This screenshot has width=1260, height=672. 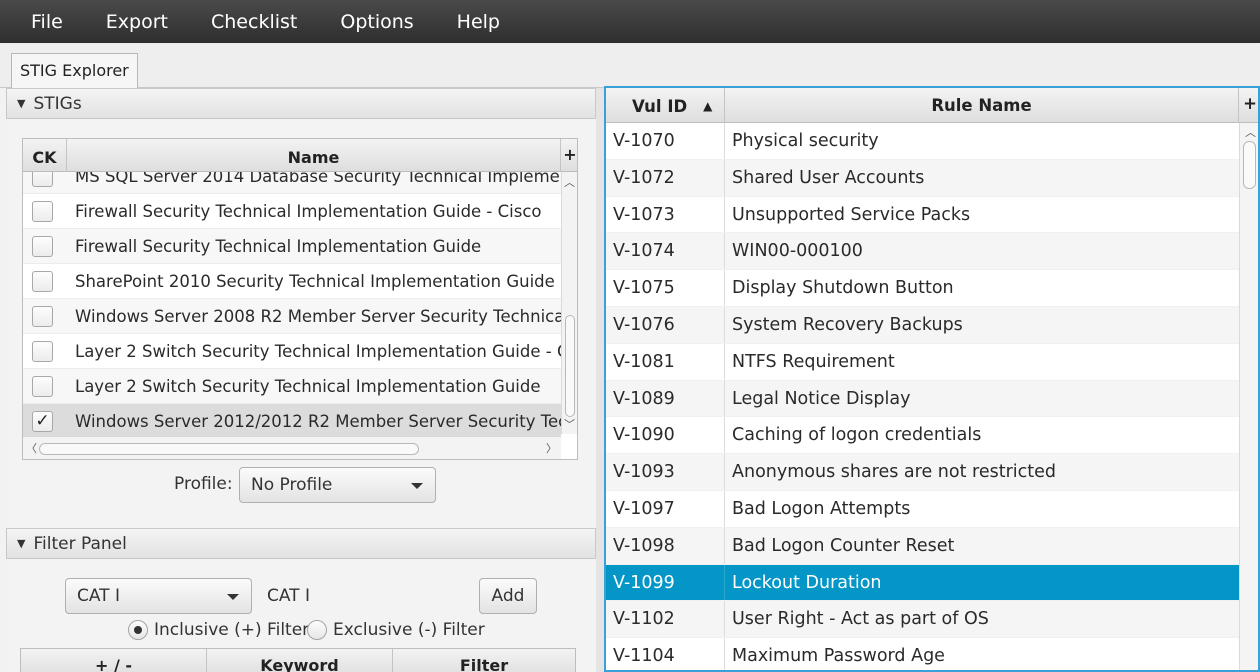 I want to click on rule-row: V-1097 Bad Logon Attempts, so click(x=922, y=509).